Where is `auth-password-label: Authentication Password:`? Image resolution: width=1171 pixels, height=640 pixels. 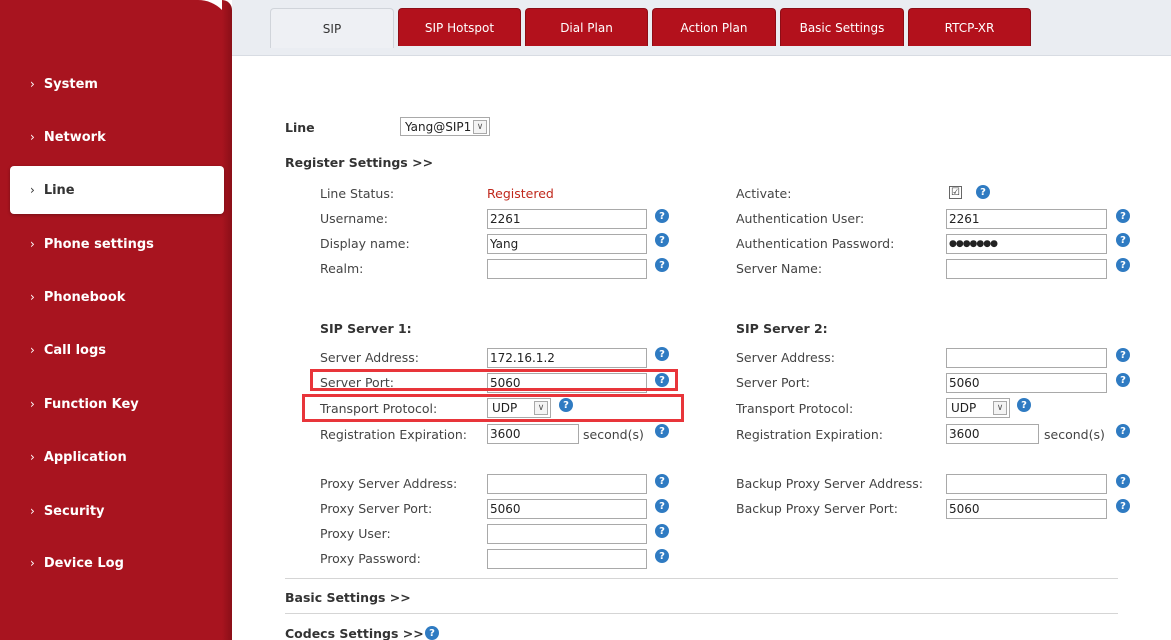
auth-password-label: Authentication Password: is located at coordinates (815, 243).